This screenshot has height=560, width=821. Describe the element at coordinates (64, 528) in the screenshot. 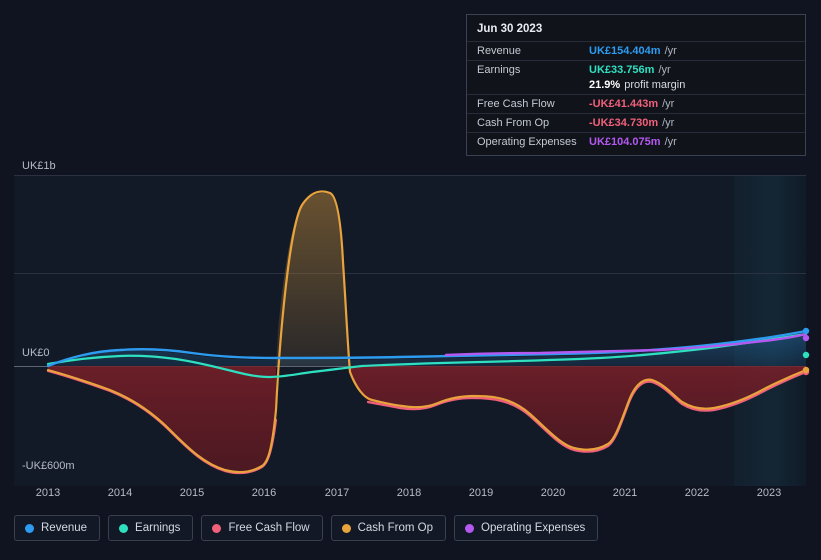

I see `legend-label-revenue: Revenue` at that location.